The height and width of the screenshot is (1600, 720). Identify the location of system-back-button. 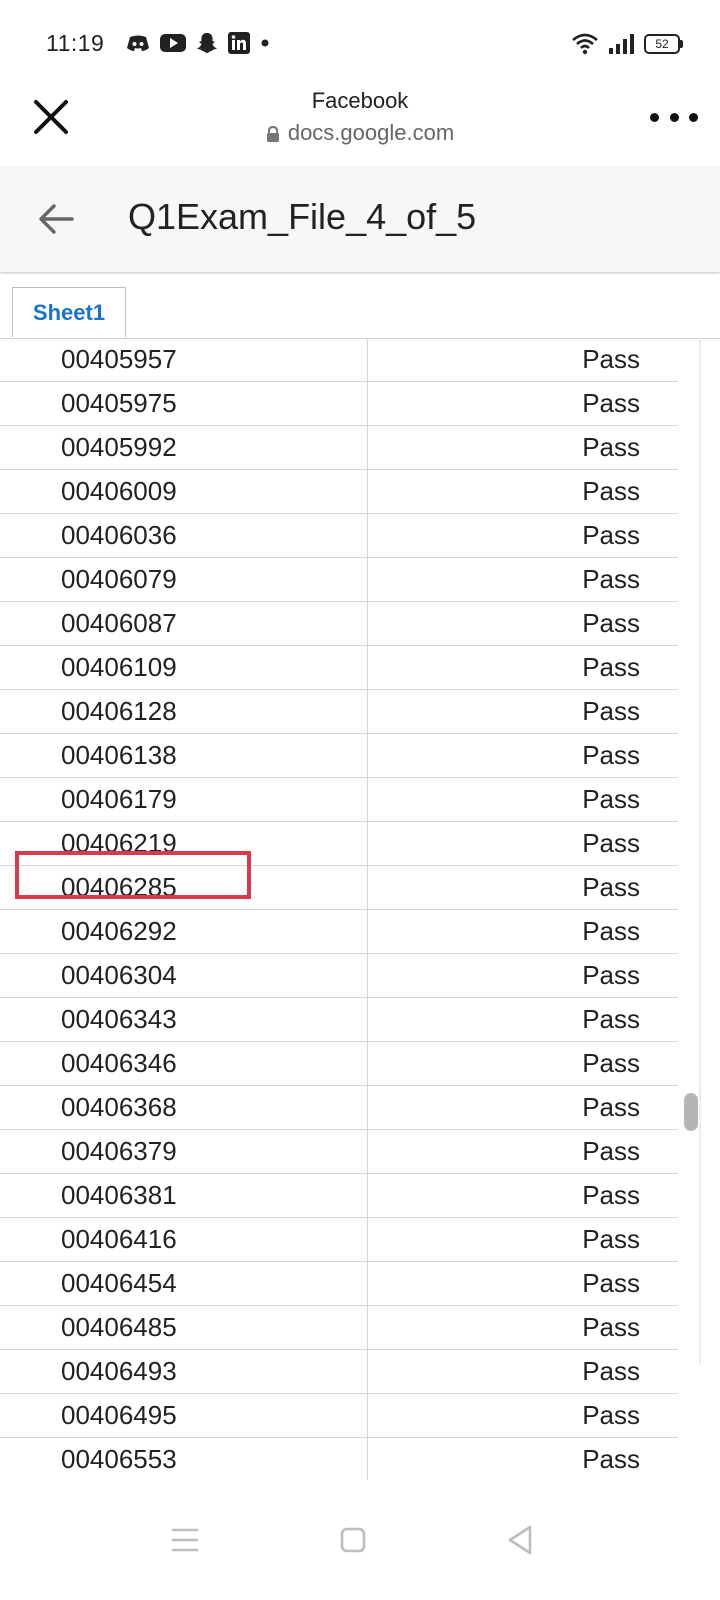
(521, 1540).